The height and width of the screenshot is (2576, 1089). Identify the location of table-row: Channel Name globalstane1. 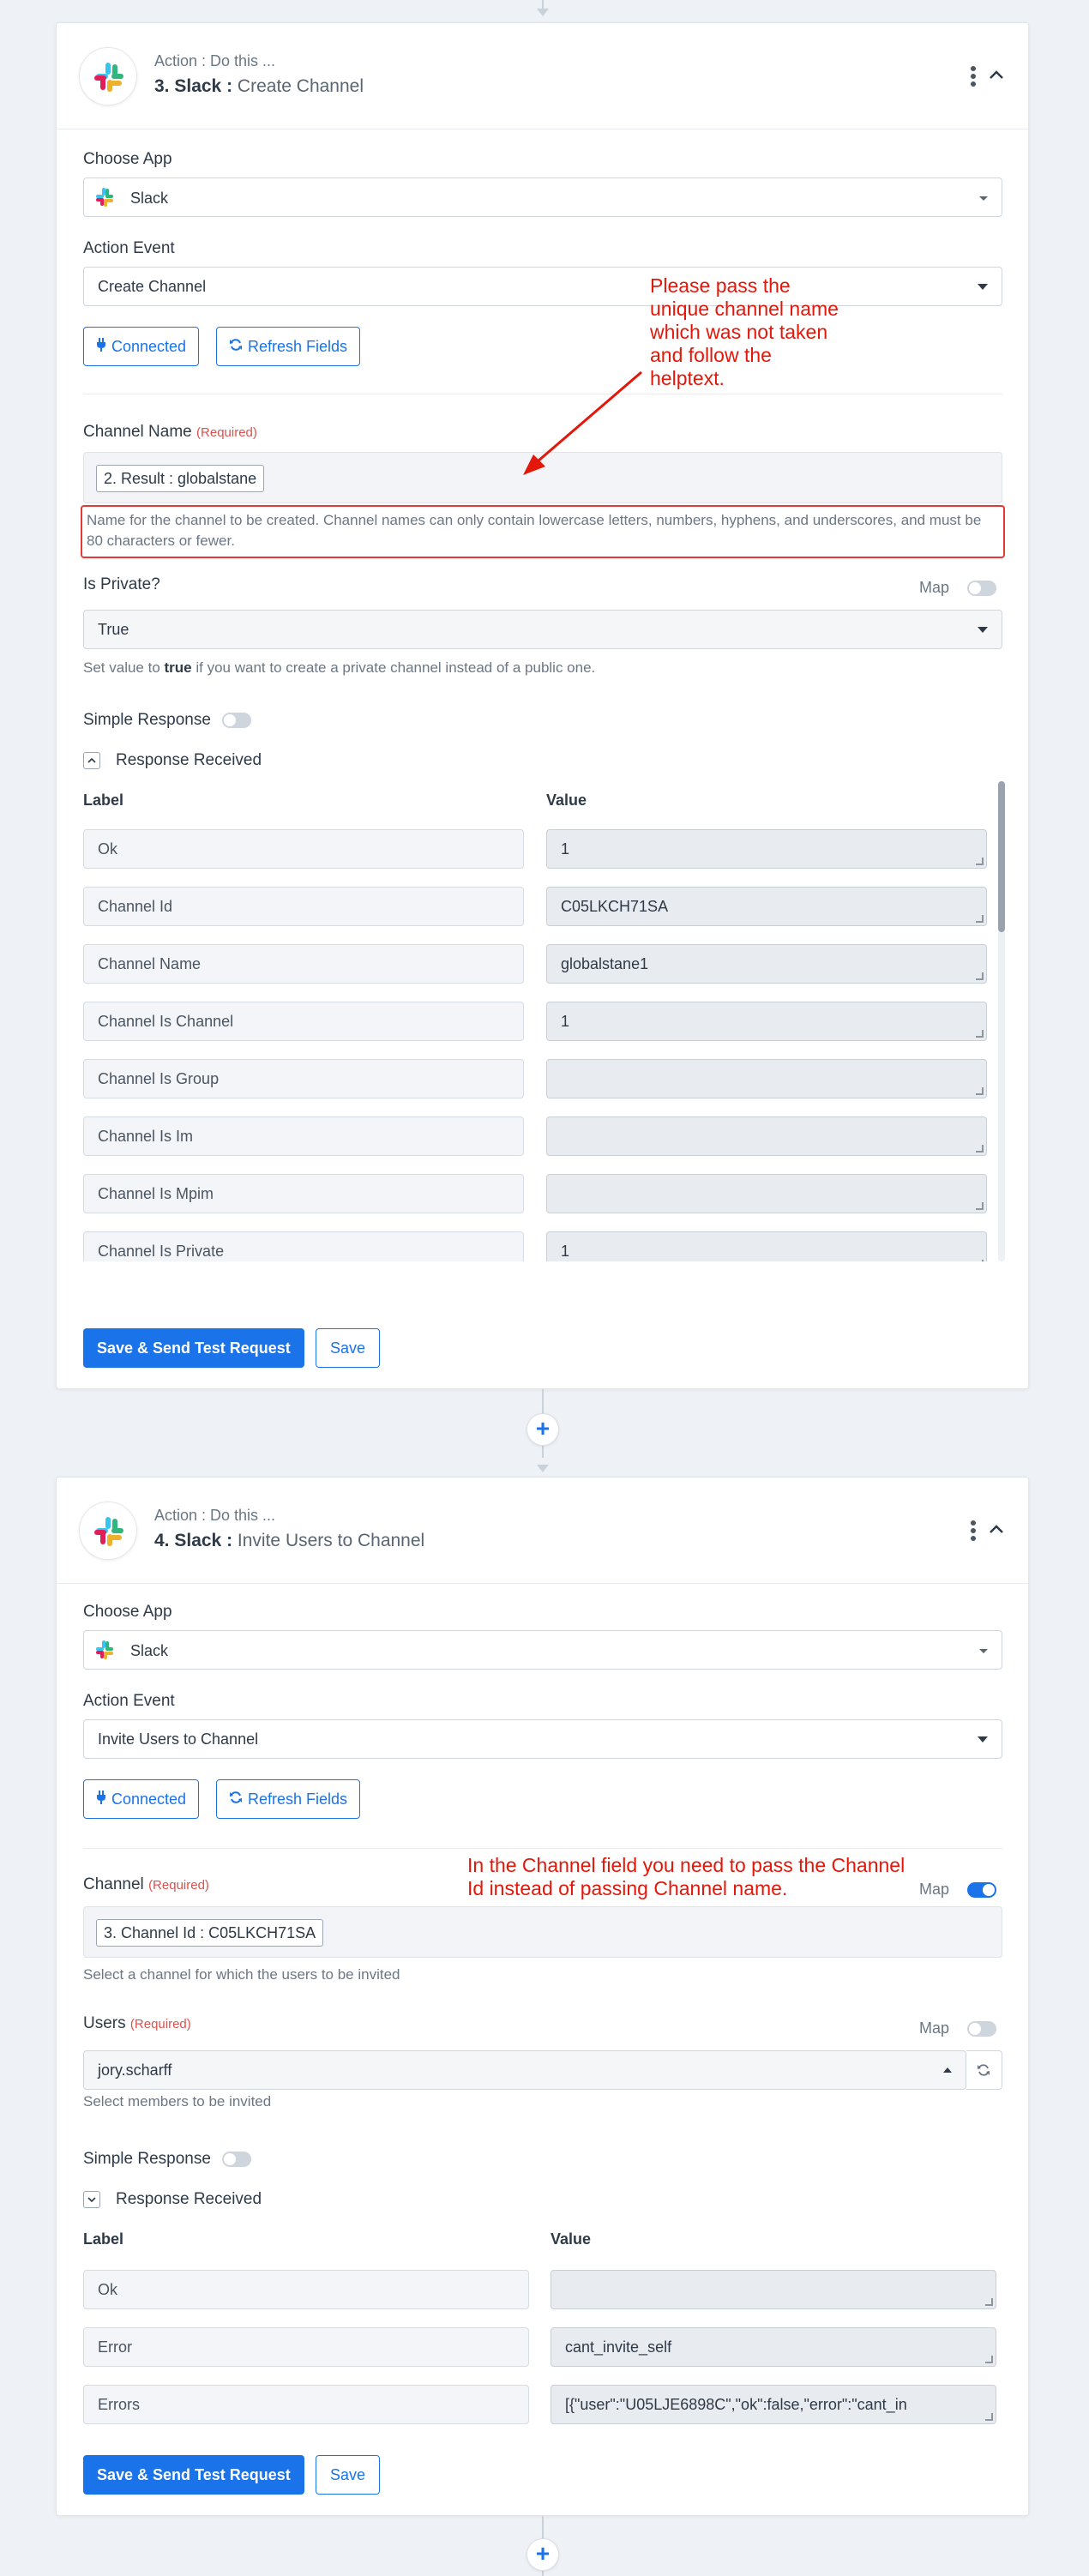
(542, 964).